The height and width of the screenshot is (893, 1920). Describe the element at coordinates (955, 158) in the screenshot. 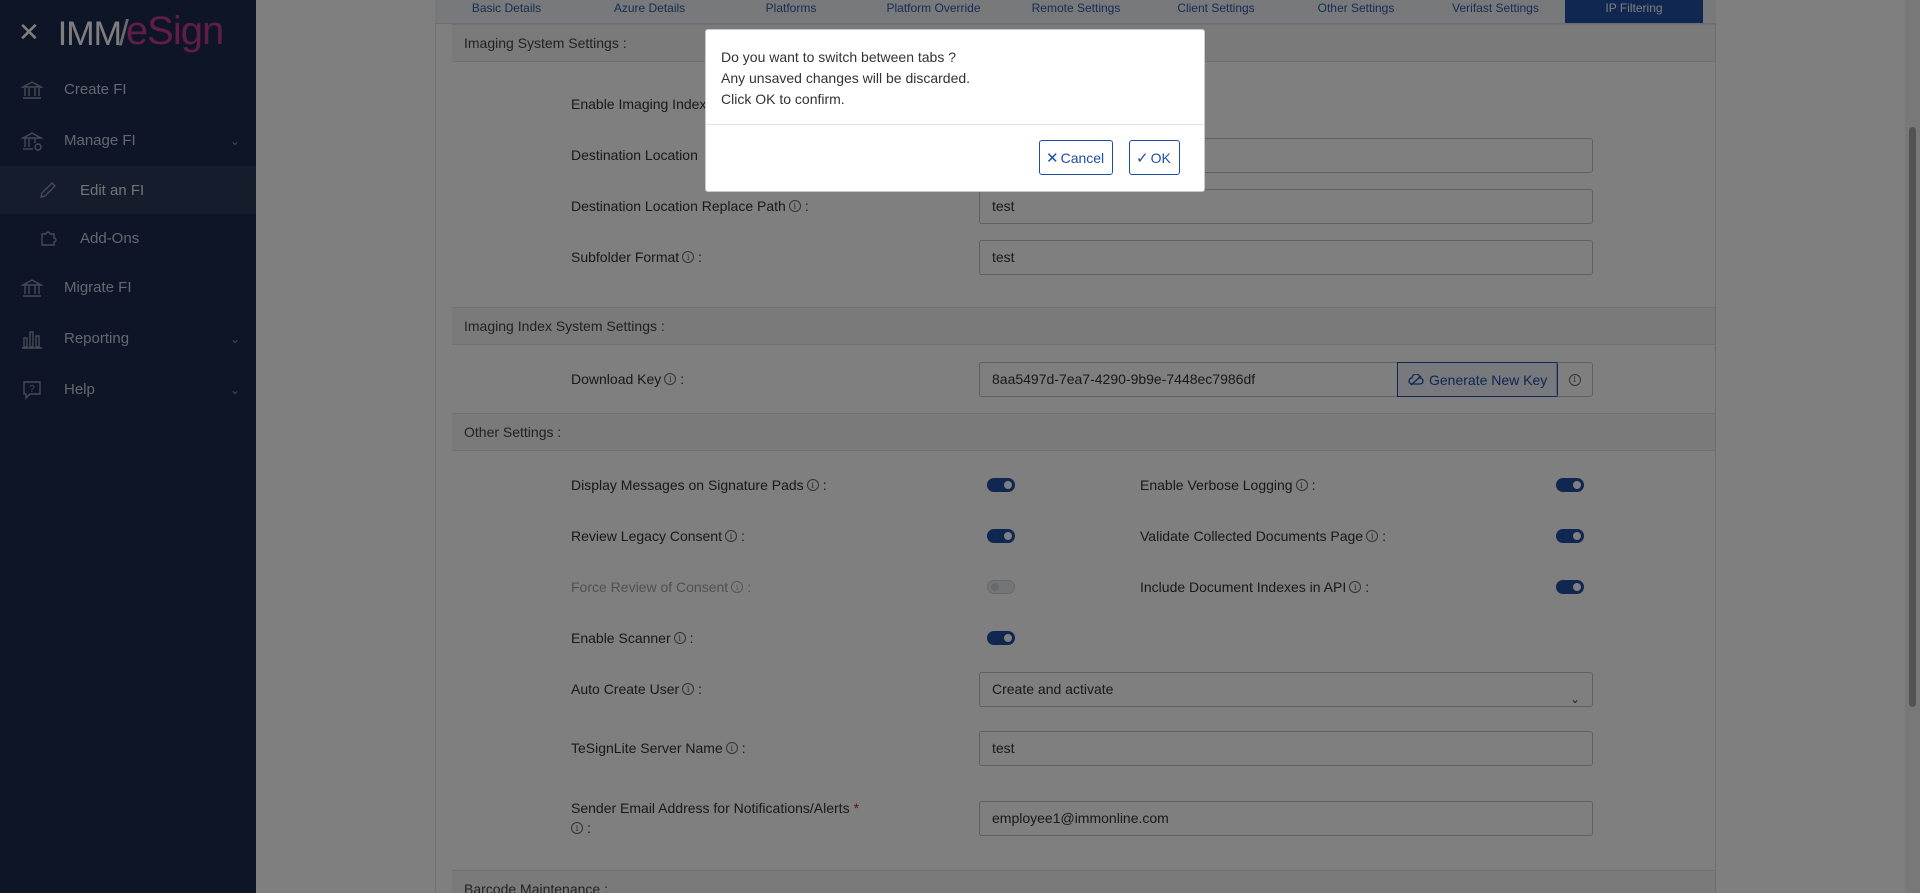

I see `dialog-footer: ✕ Cancel ✓ OK` at that location.